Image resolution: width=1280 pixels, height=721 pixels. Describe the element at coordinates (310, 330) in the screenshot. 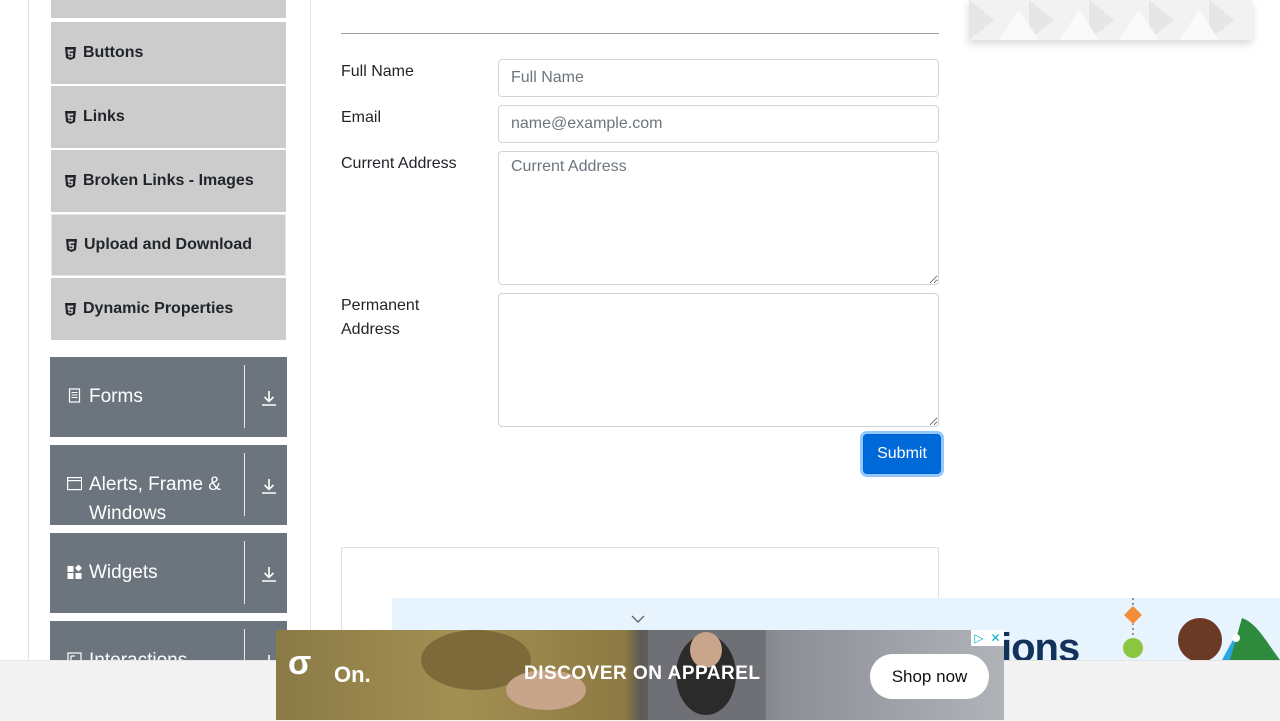

I see `sidebar-right-border` at that location.